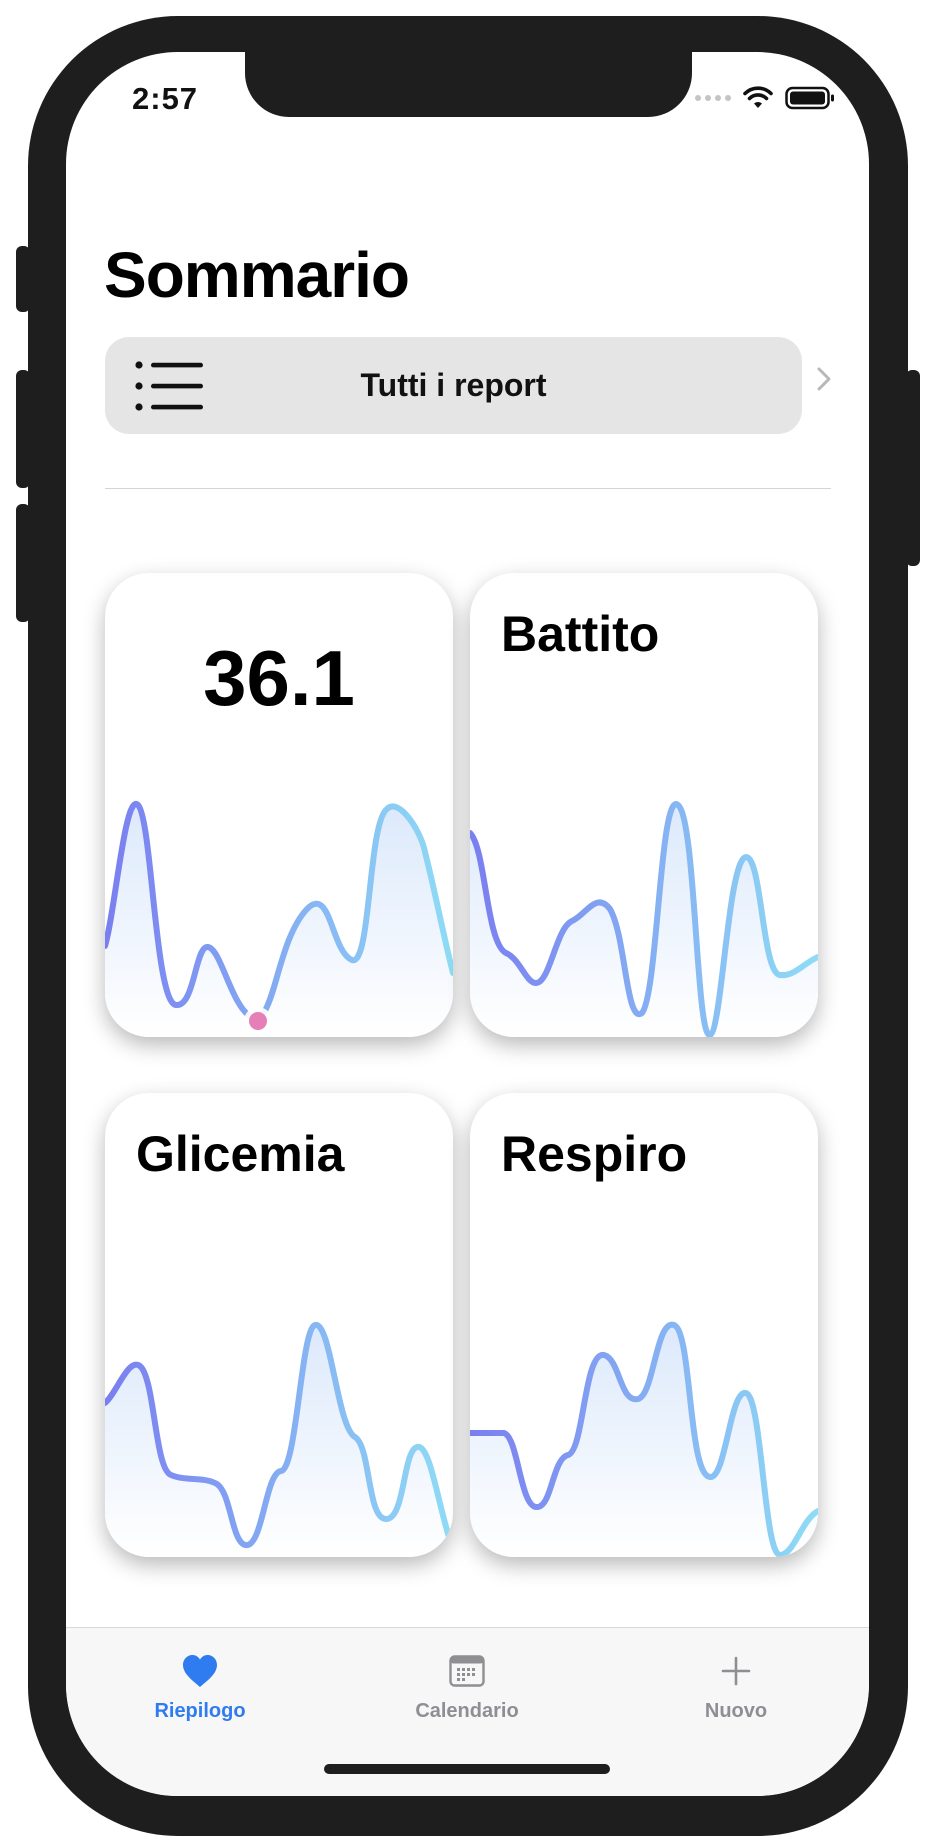 This screenshot has width=932, height=1848. I want to click on volume-down-button, so click(23, 563).